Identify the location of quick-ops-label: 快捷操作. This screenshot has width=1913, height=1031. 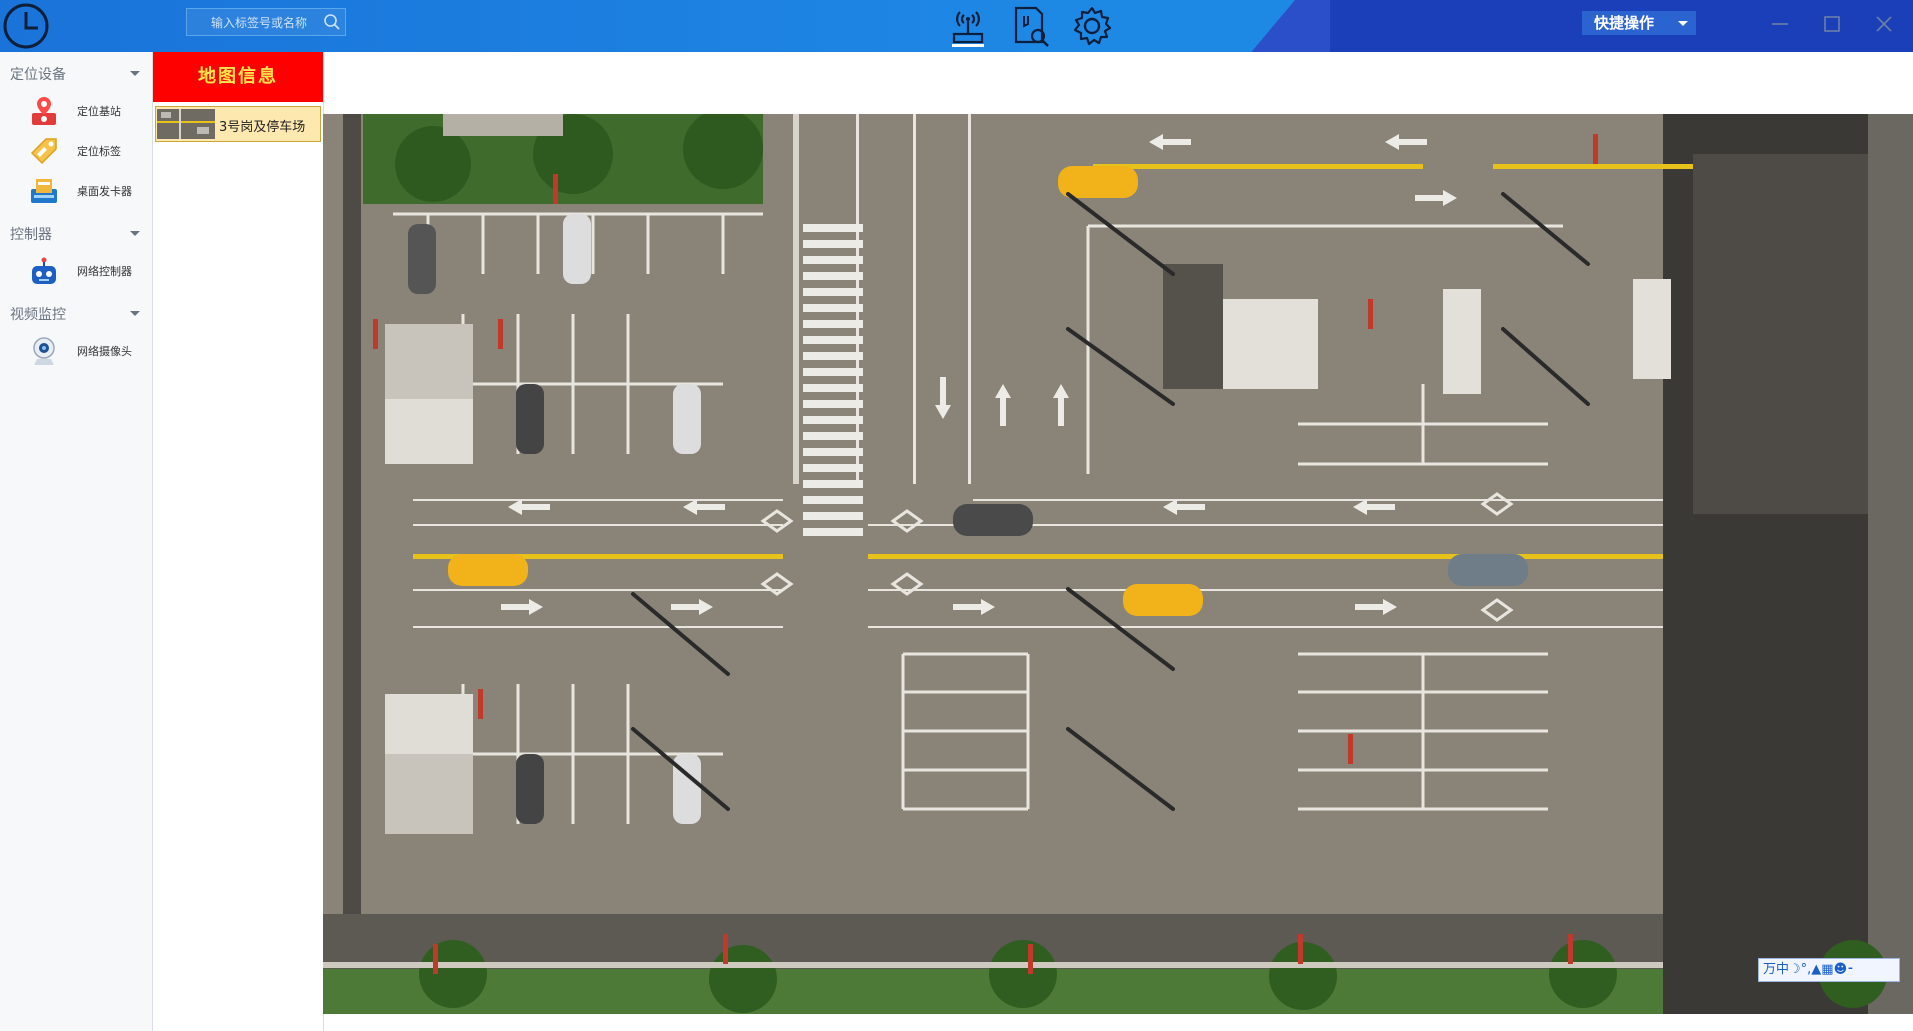
(1624, 23).